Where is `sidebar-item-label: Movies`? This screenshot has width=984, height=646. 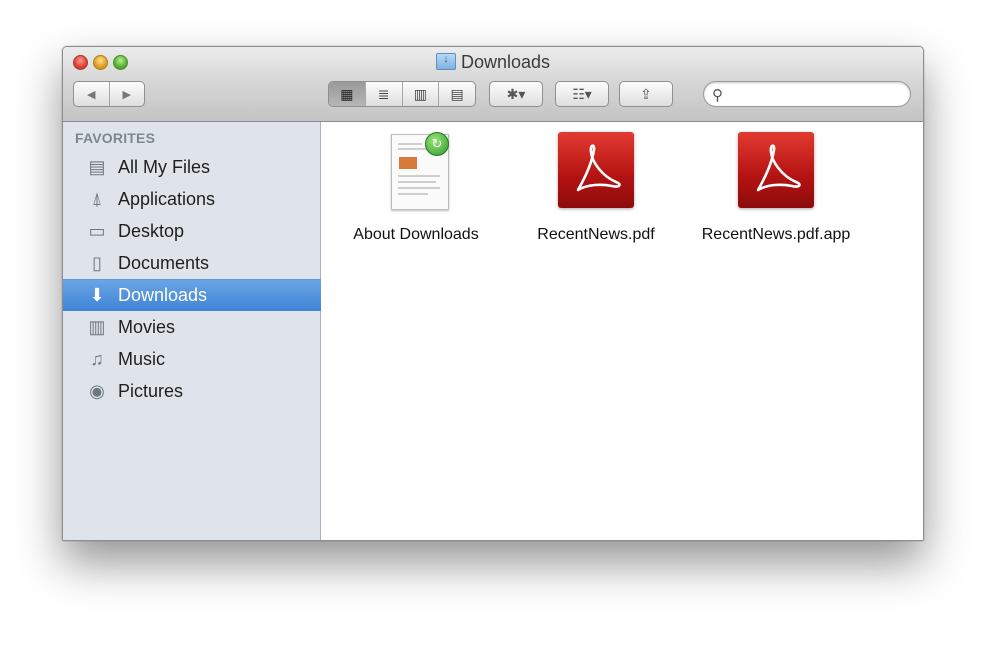
sidebar-item-label: Movies is located at coordinates (147, 326).